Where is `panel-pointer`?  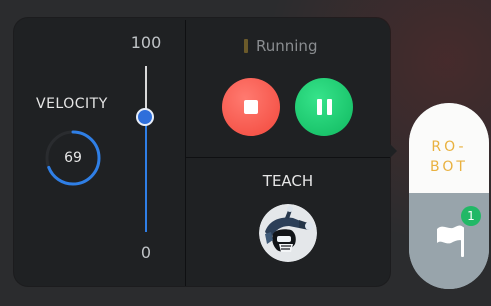 panel-pointer is located at coordinates (393, 151).